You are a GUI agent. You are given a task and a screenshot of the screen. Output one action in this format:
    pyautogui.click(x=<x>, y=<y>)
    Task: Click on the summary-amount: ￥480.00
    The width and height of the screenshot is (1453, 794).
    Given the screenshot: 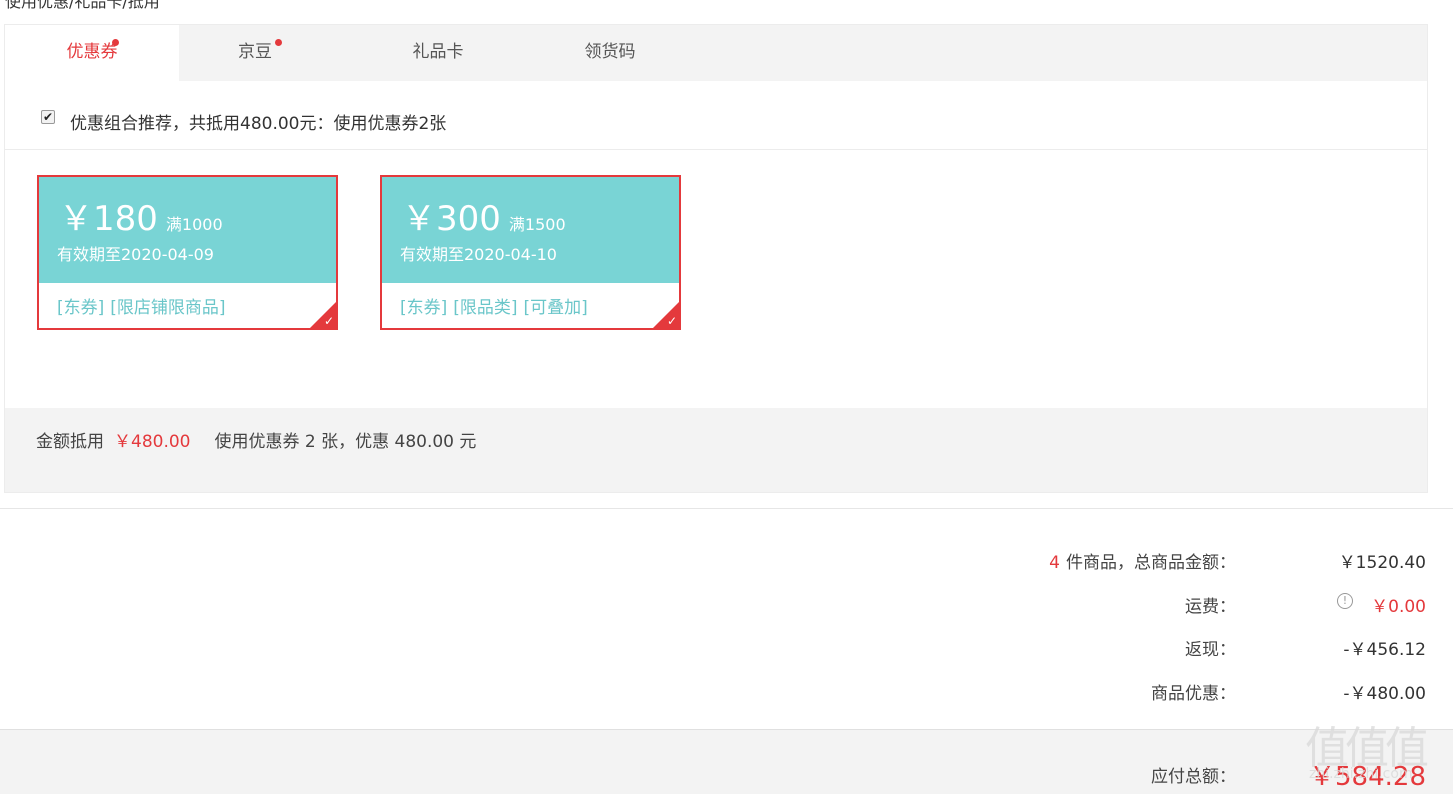 What is the action you would take?
    pyautogui.click(x=152, y=442)
    